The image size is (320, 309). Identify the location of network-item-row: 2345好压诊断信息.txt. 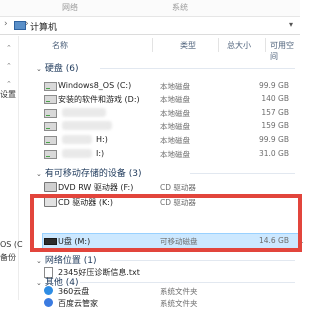
(172, 272).